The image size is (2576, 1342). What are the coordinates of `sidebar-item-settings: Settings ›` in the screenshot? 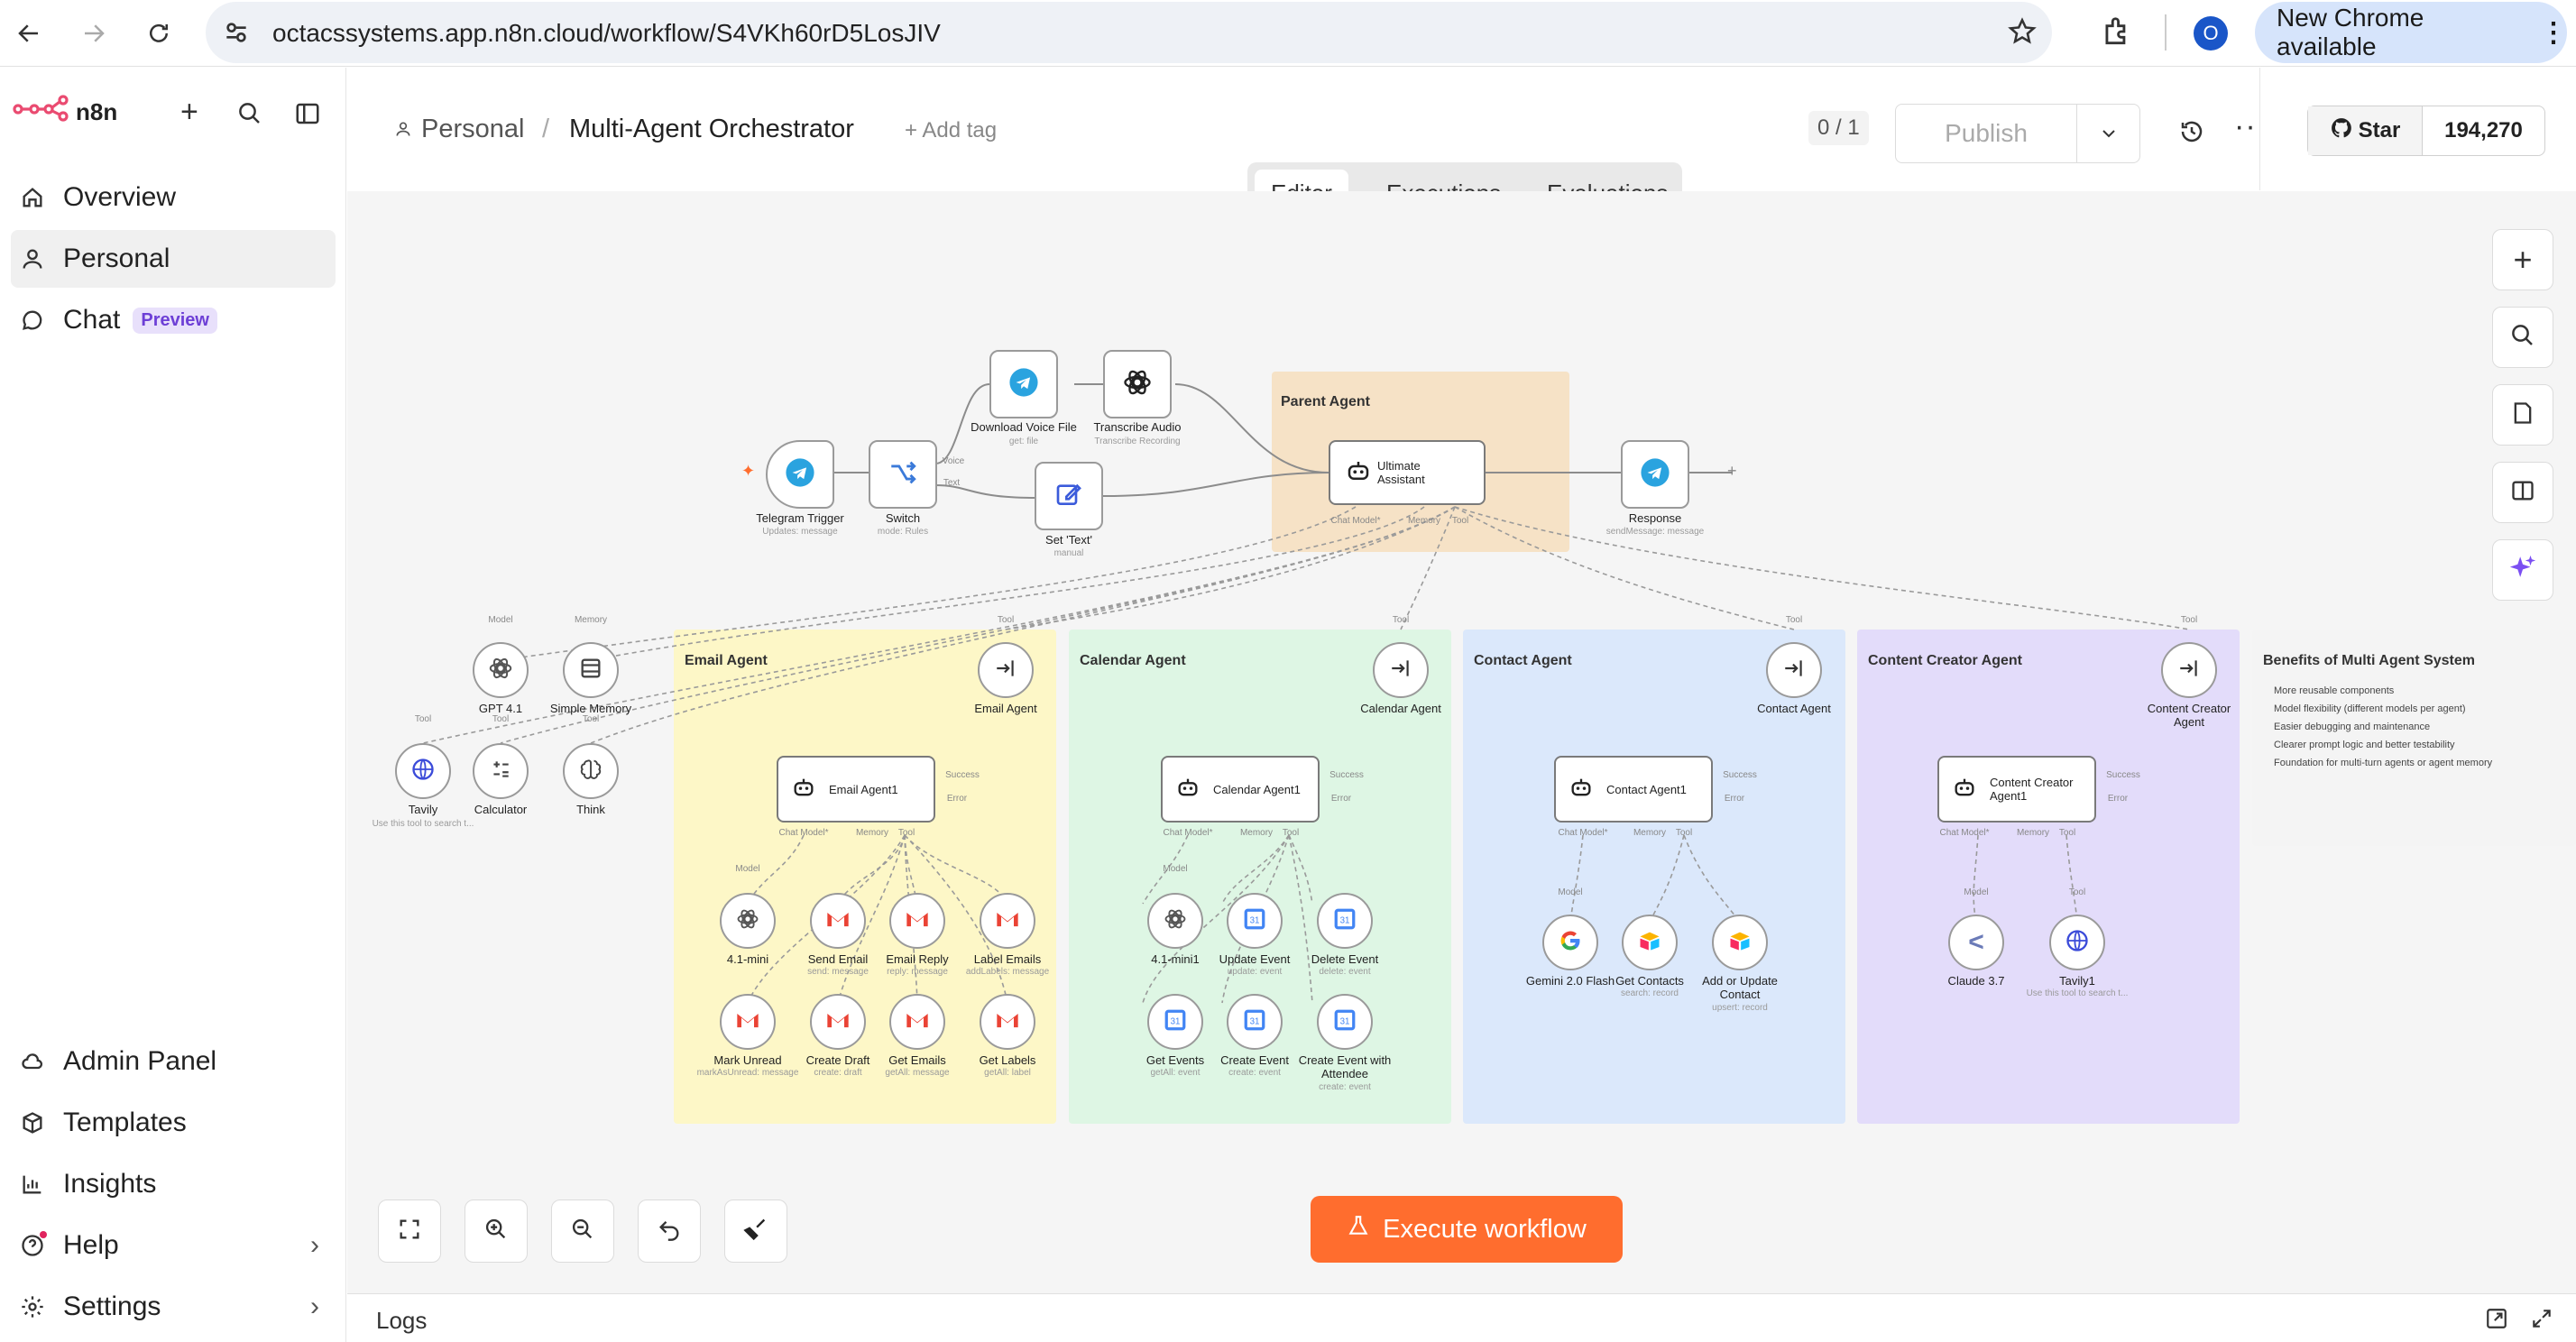 It's located at (173, 1307).